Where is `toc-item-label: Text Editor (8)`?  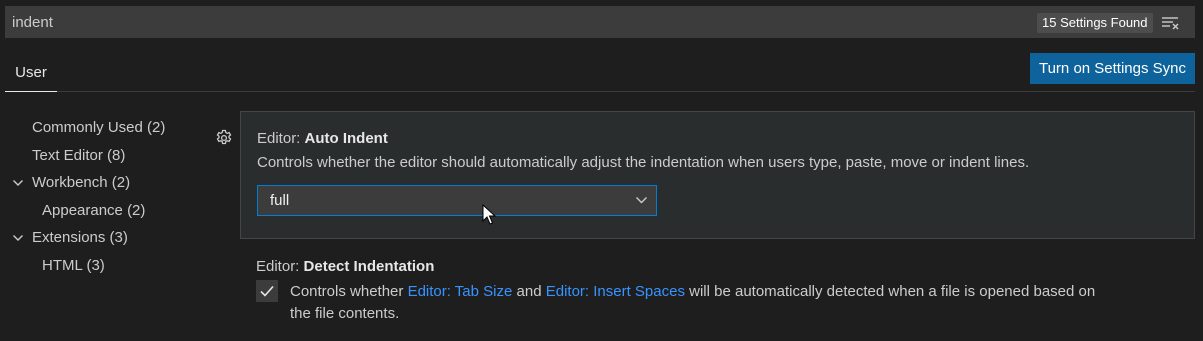
toc-item-label: Text Editor (8) is located at coordinates (79, 155).